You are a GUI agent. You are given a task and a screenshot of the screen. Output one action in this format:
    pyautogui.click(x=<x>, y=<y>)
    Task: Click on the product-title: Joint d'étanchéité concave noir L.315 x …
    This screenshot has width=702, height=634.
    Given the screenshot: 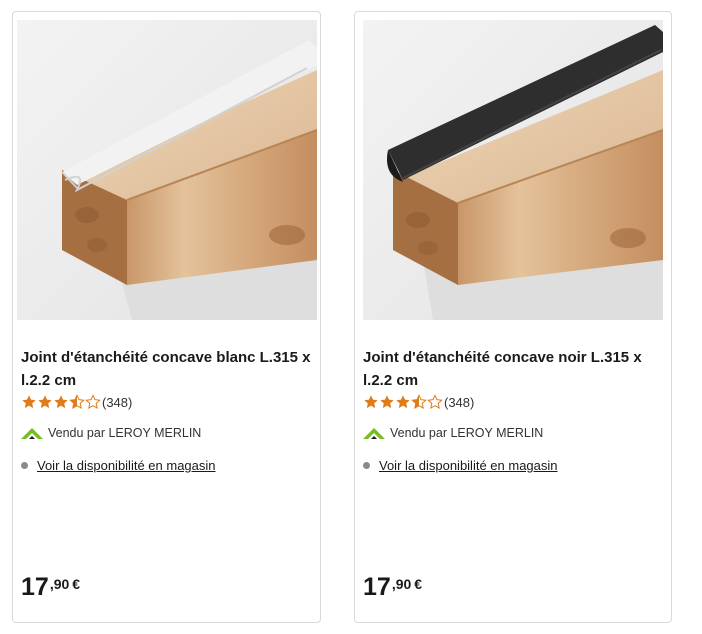 What is the action you would take?
    pyautogui.click(x=510, y=369)
    